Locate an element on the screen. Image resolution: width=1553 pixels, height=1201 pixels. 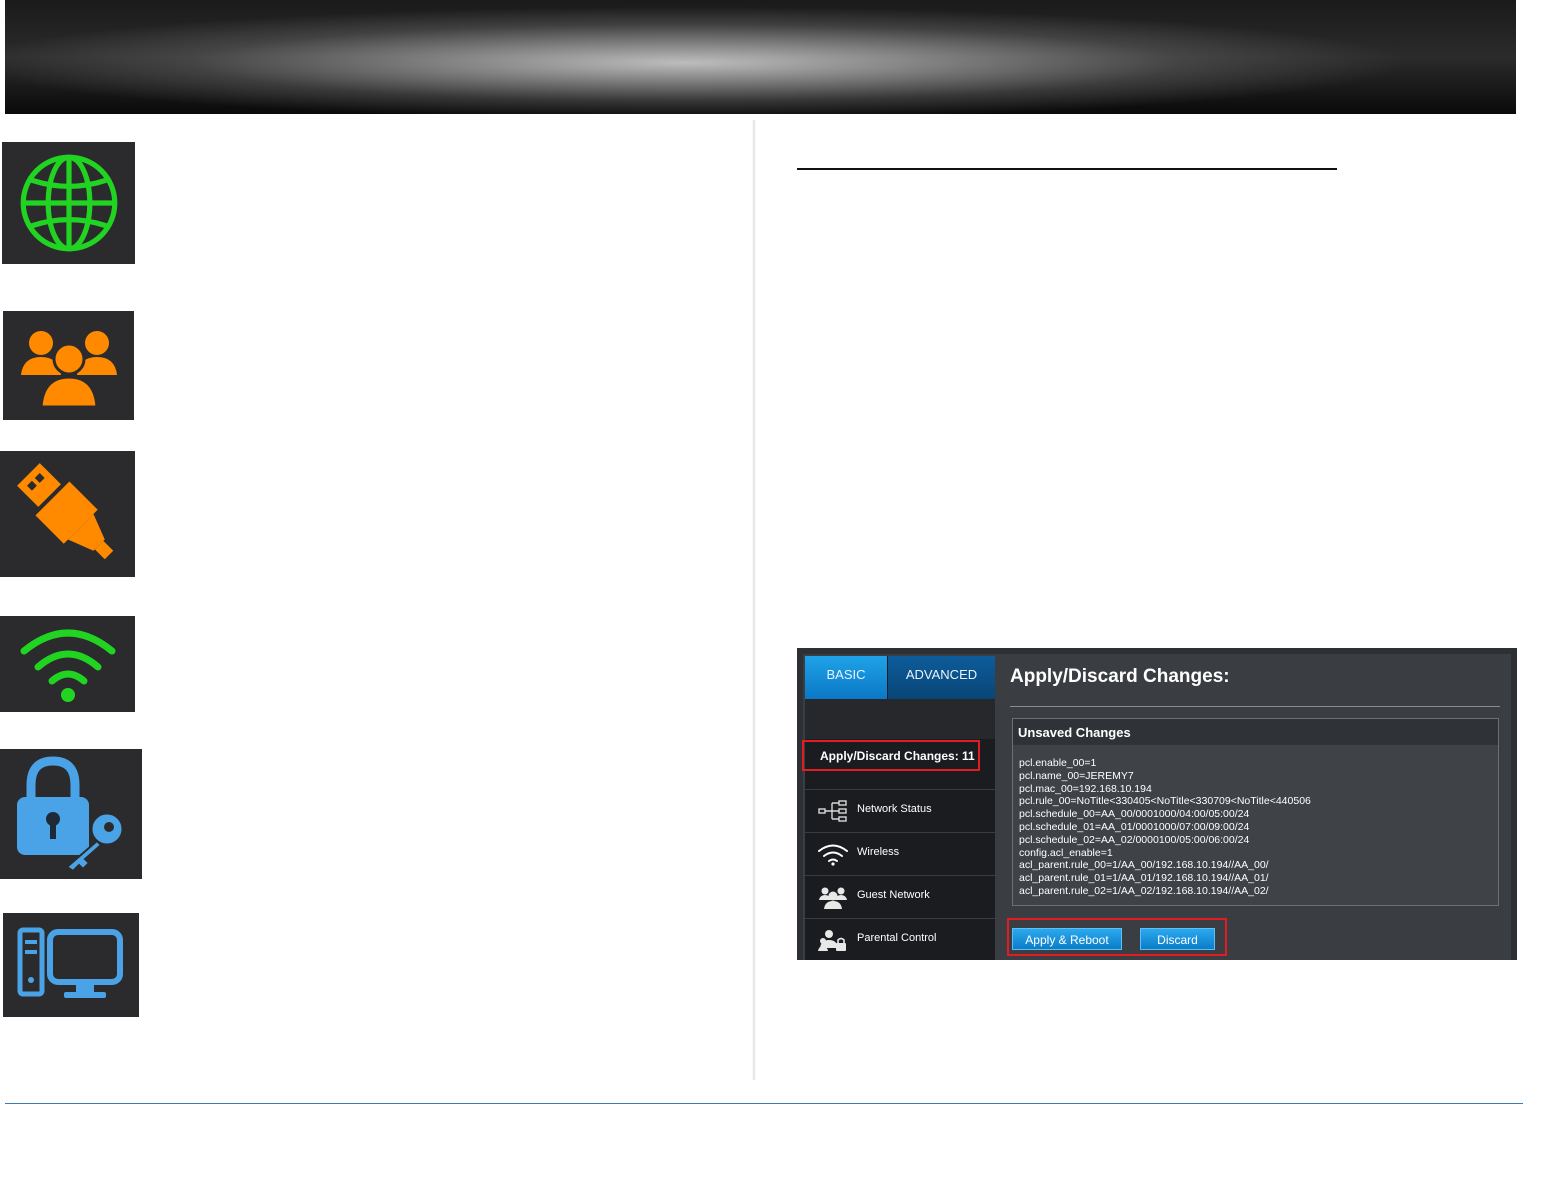
active-item-arrow is located at coordinates (991, 756).